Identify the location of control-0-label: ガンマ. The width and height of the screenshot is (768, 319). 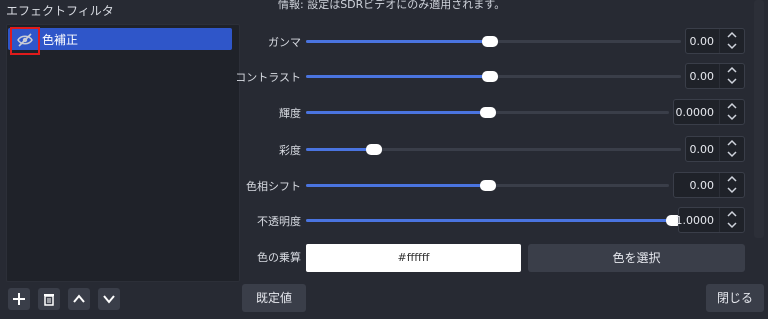
(284, 42).